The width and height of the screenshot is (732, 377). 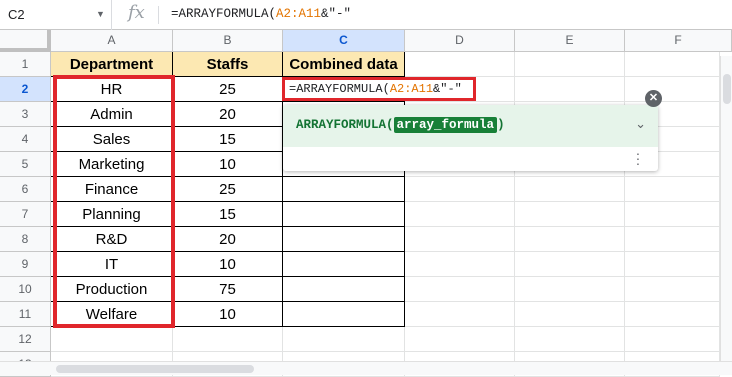 I want to click on row-header-3: 3, so click(x=25, y=114).